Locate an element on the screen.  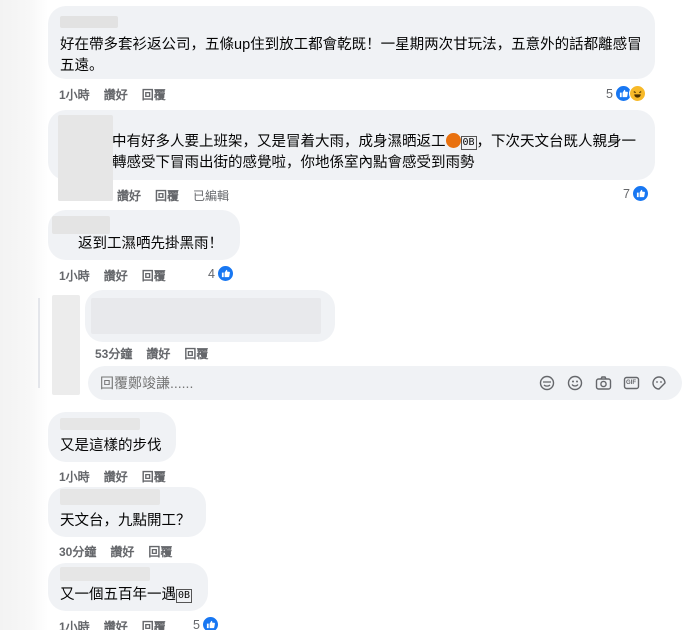
emoji-icon is located at coordinates (575, 383).